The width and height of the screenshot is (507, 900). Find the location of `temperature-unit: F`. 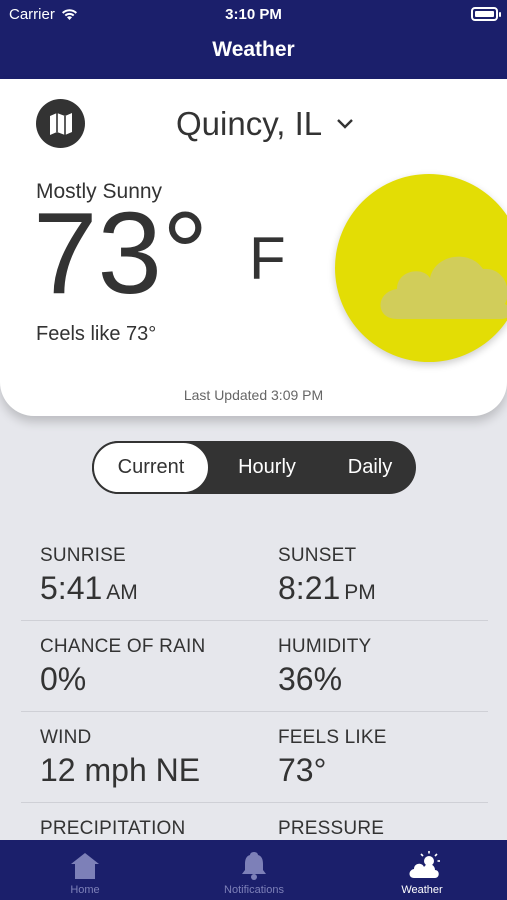

temperature-unit: F is located at coordinates (267, 258).